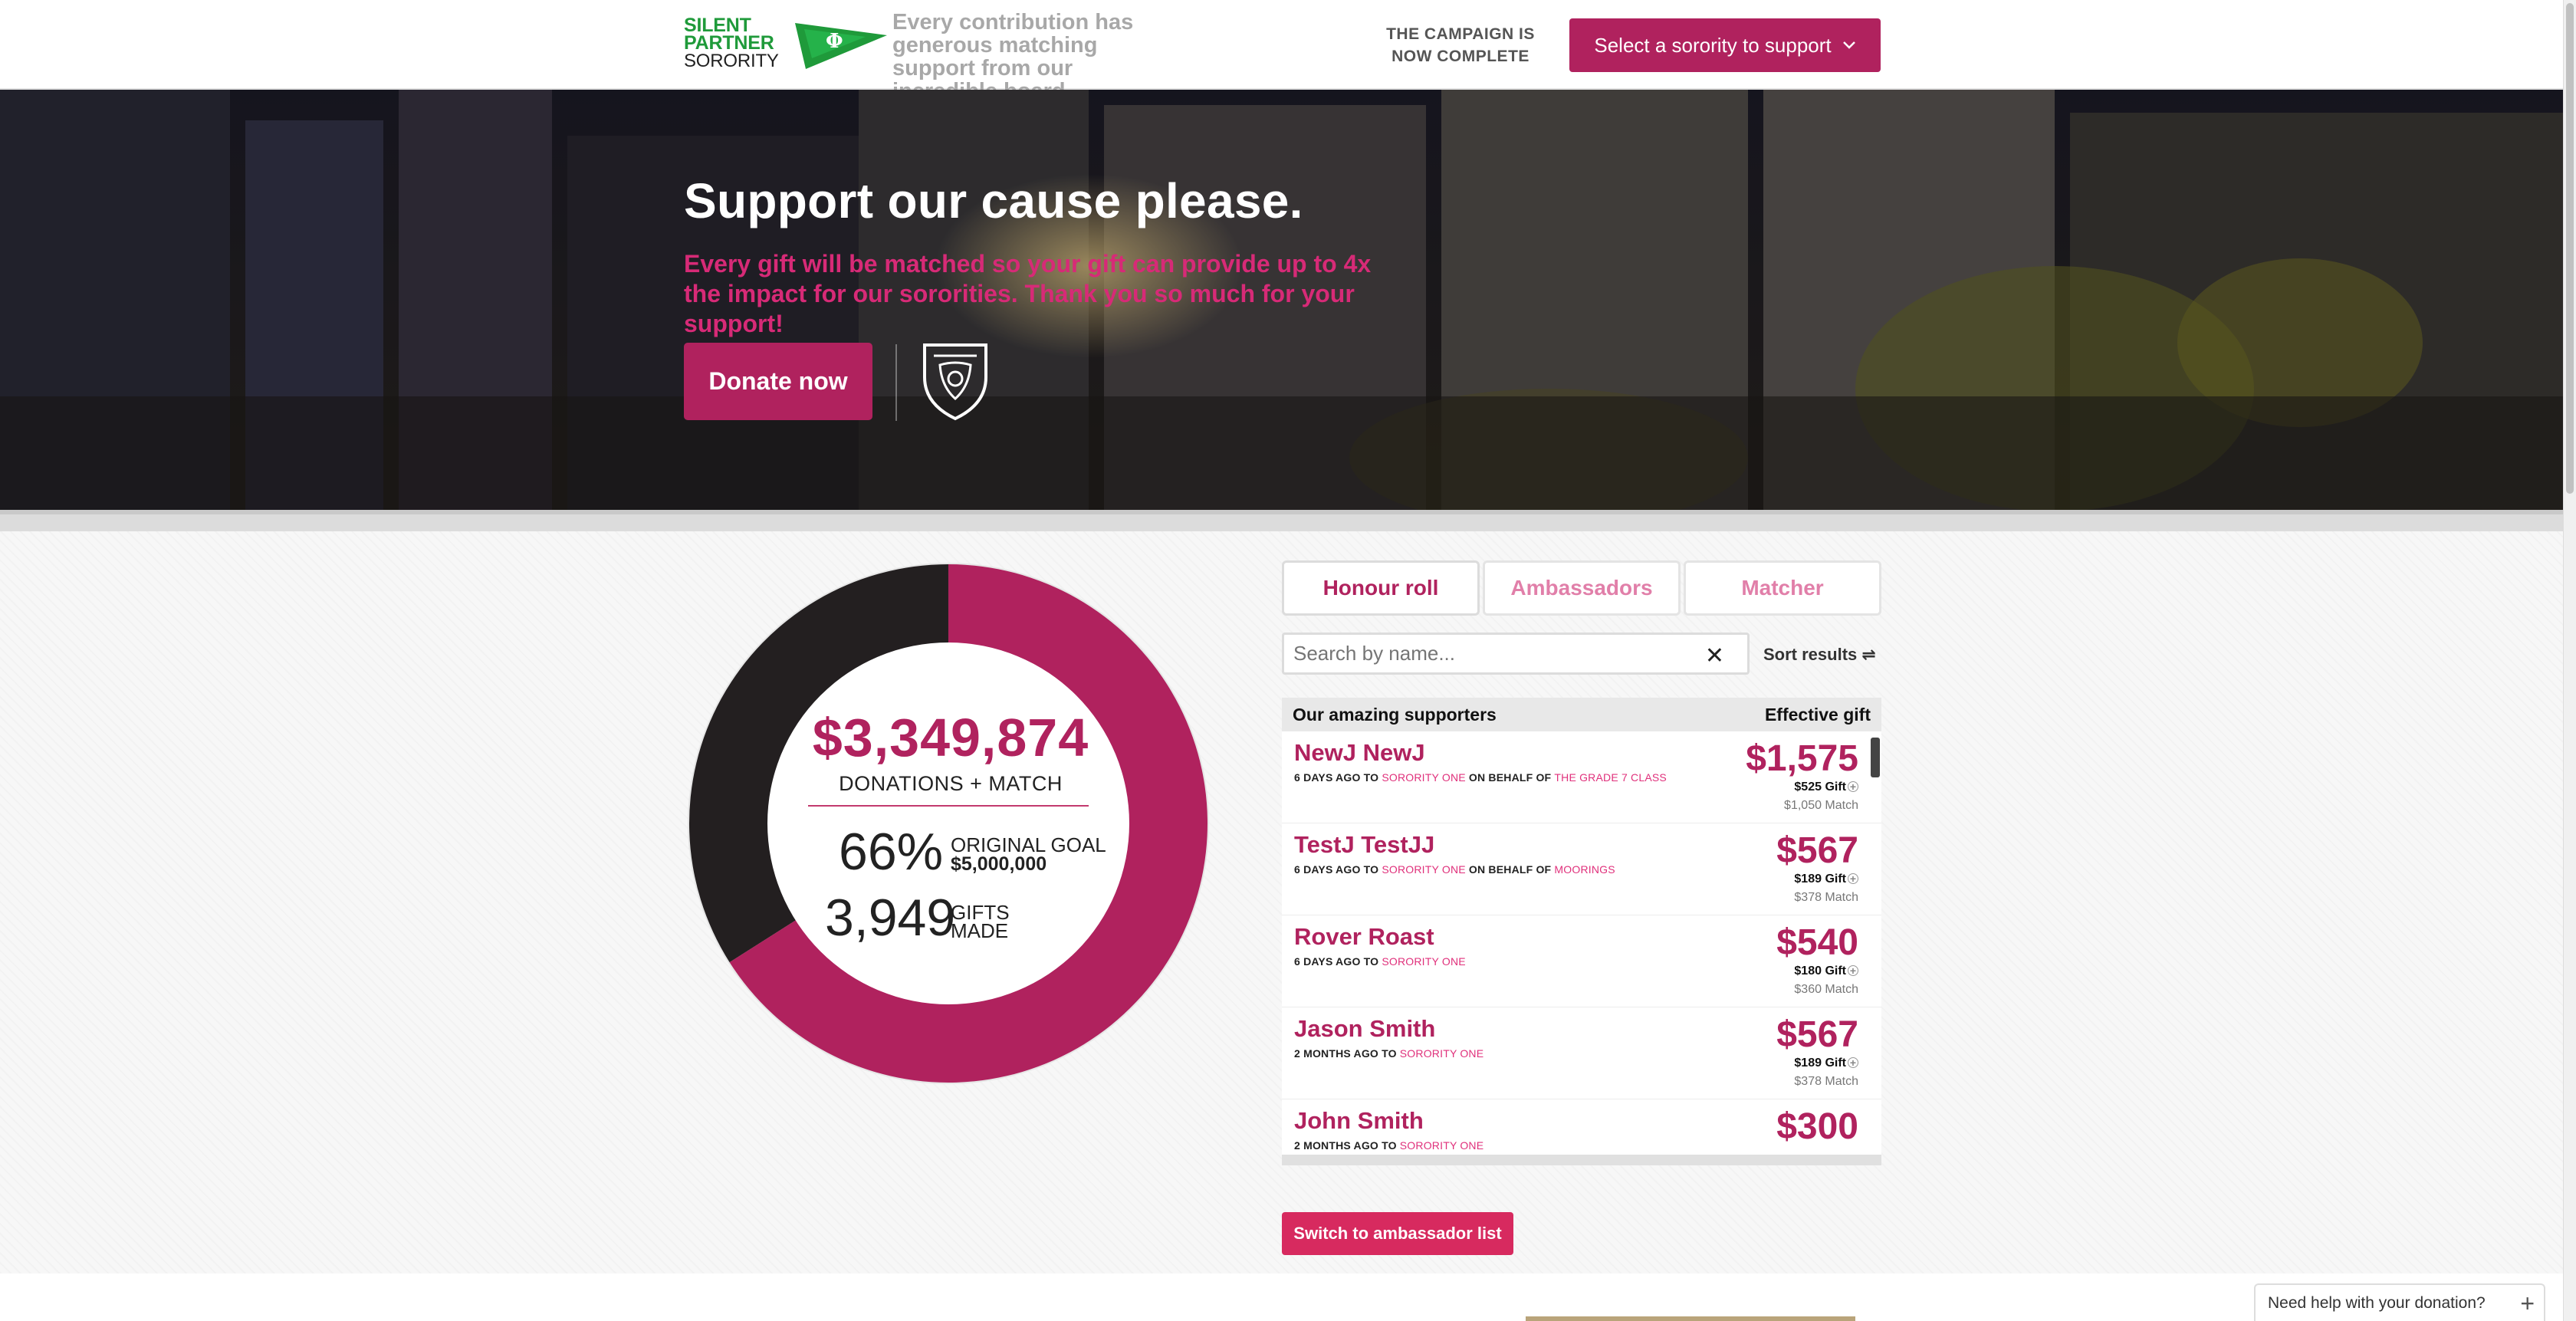 The height and width of the screenshot is (1321, 2576). I want to click on gift-amount-text: $525 Gift, so click(1820, 787).